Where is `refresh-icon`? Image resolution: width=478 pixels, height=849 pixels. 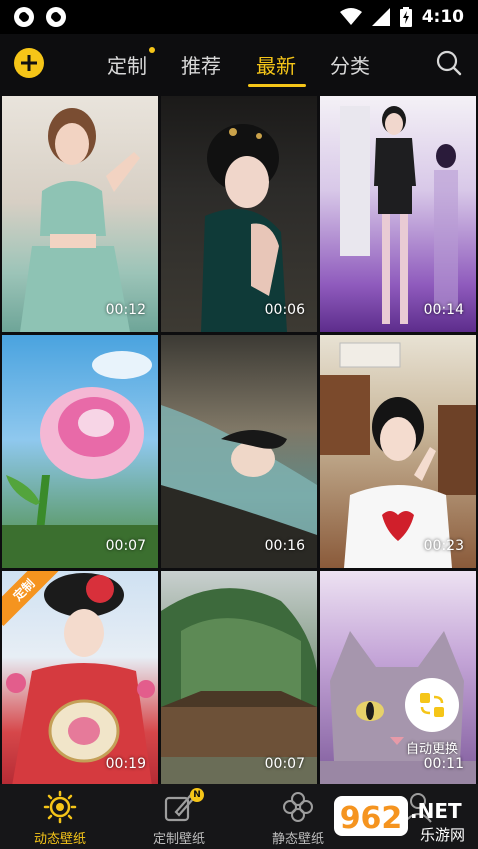 refresh-icon is located at coordinates (432, 705).